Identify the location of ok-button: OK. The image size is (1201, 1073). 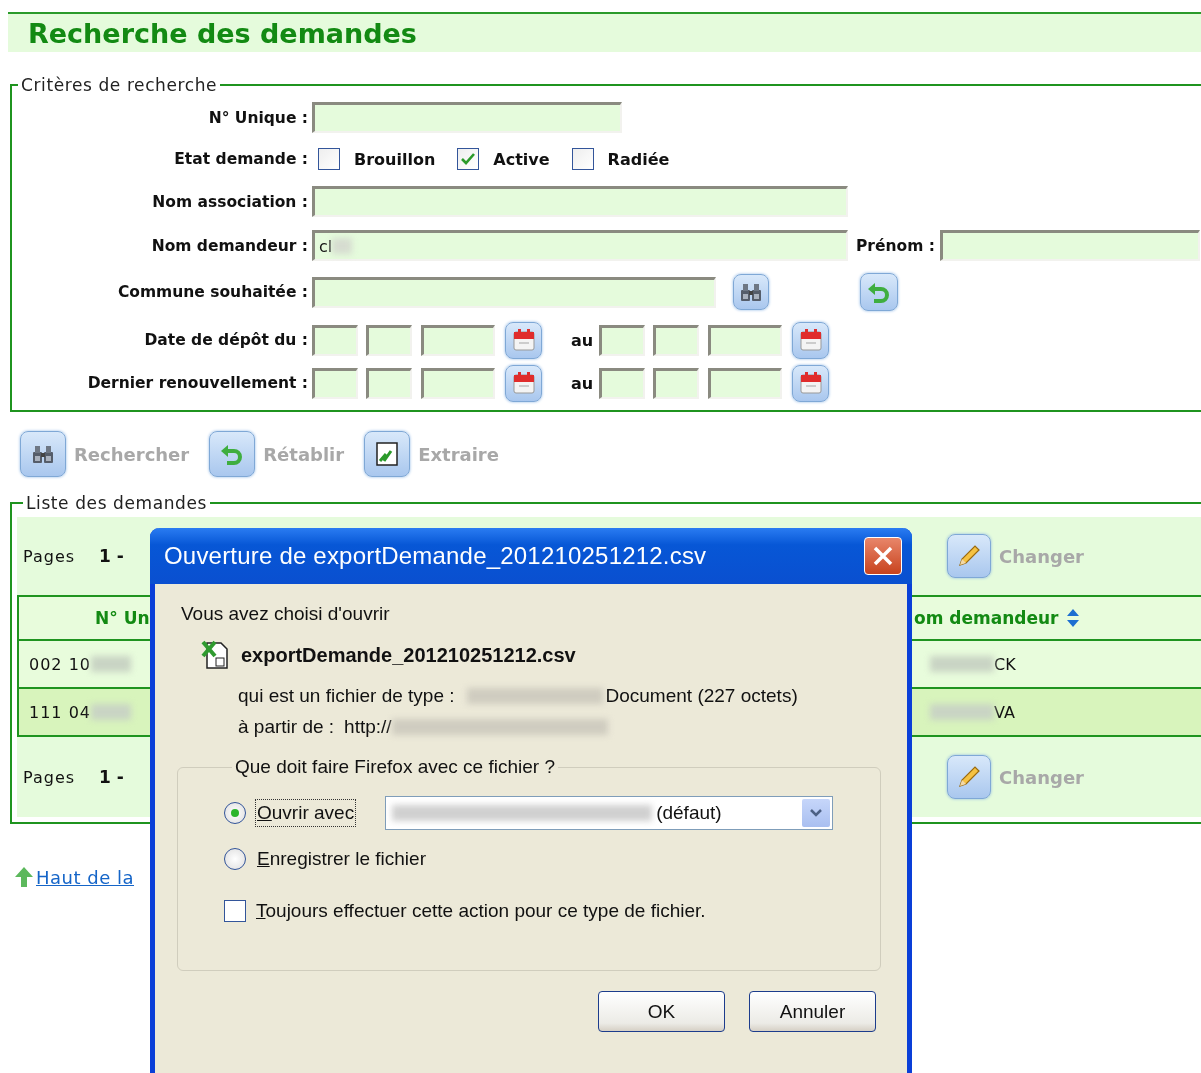
(661, 1011).